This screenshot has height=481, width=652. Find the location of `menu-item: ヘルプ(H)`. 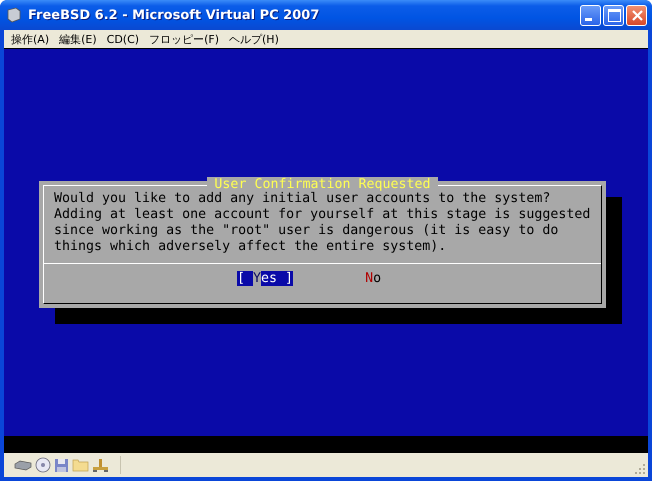

menu-item: ヘルプ(H) is located at coordinates (256, 39).